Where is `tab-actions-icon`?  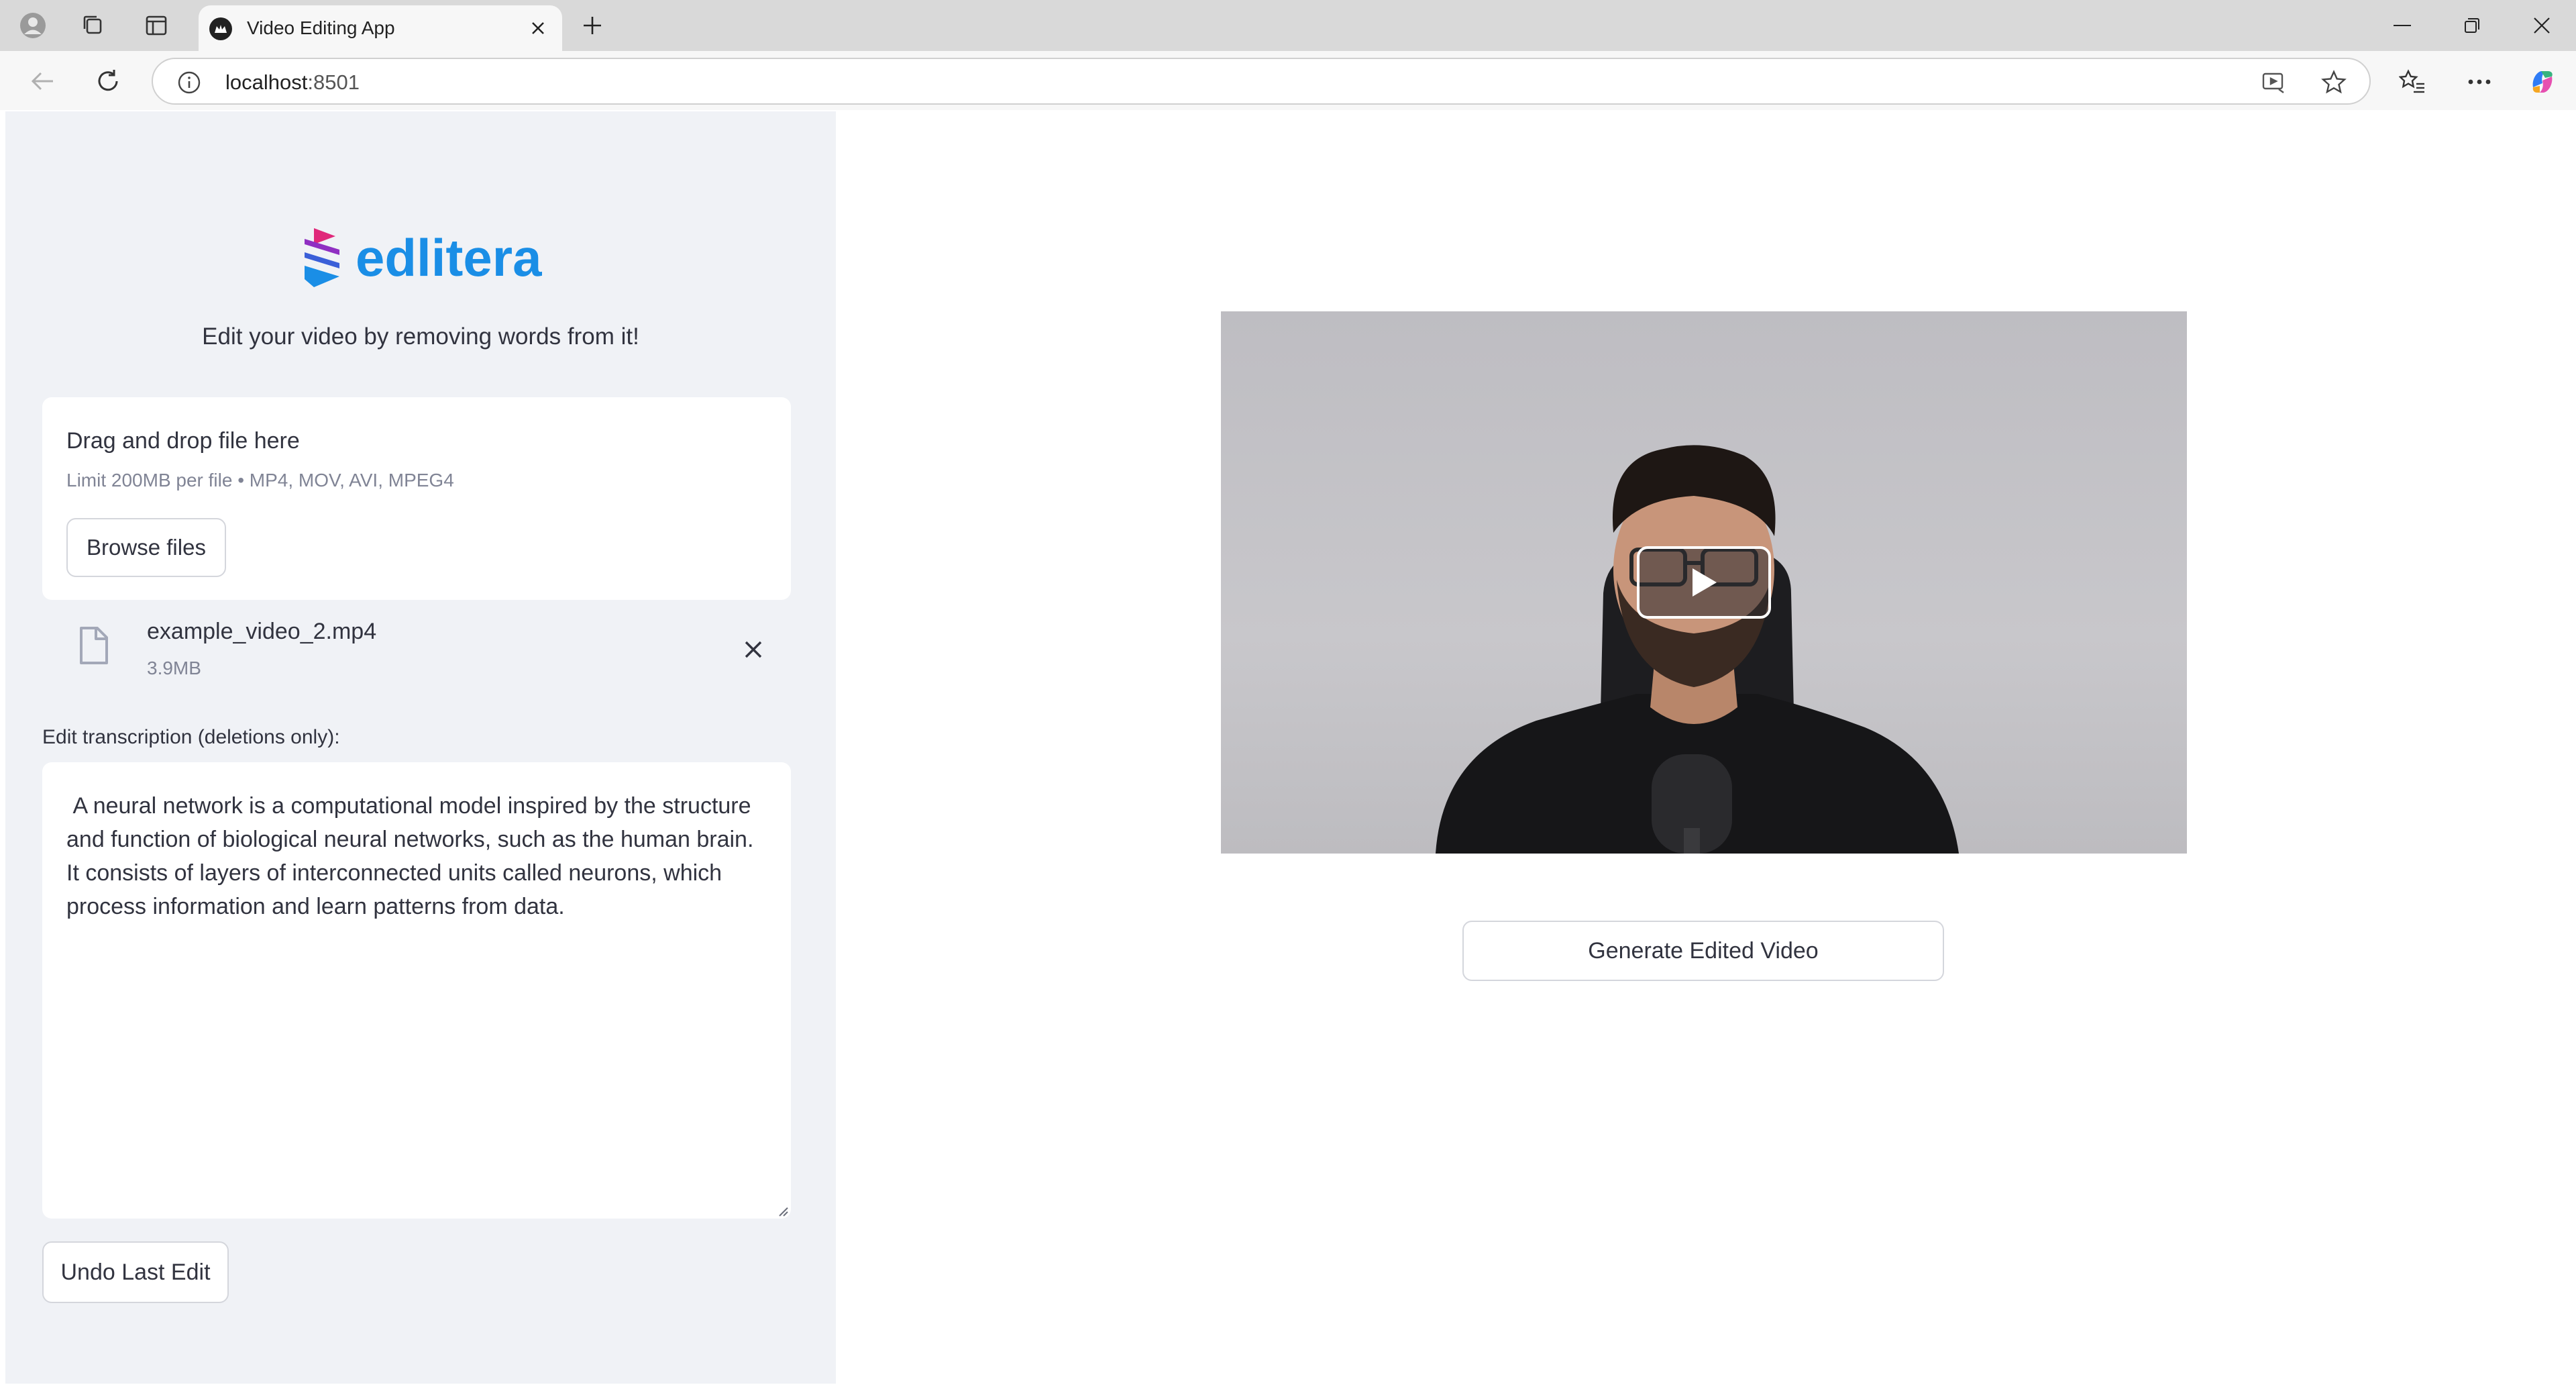 tab-actions-icon is located at coordinates (156, 26).